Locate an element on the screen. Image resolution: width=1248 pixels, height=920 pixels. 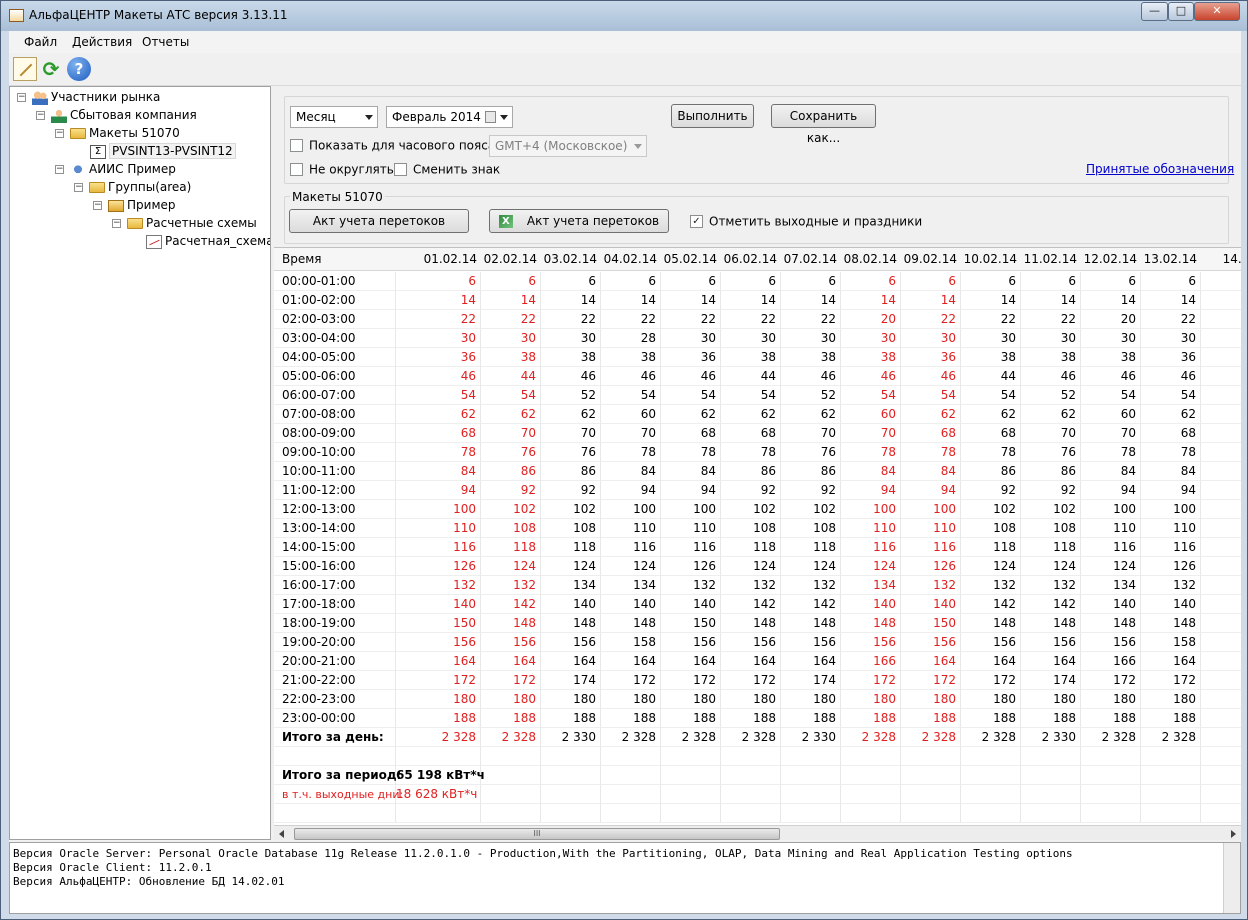
table-row: 04:00-05:00 36 38 38 38 36 38 38 38 36 38 38 38 36 is located at coordinates (757, 357).